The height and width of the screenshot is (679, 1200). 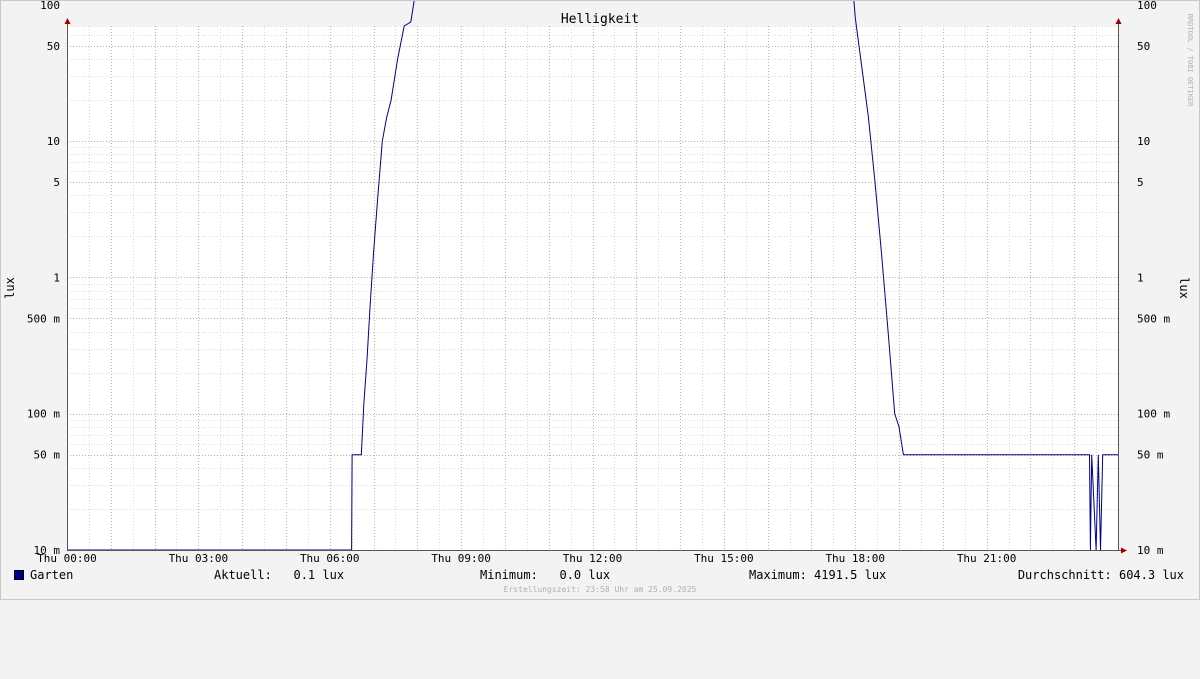 I want to click on y-tick-label-right: 500 m, so click(x=1153, y=318).